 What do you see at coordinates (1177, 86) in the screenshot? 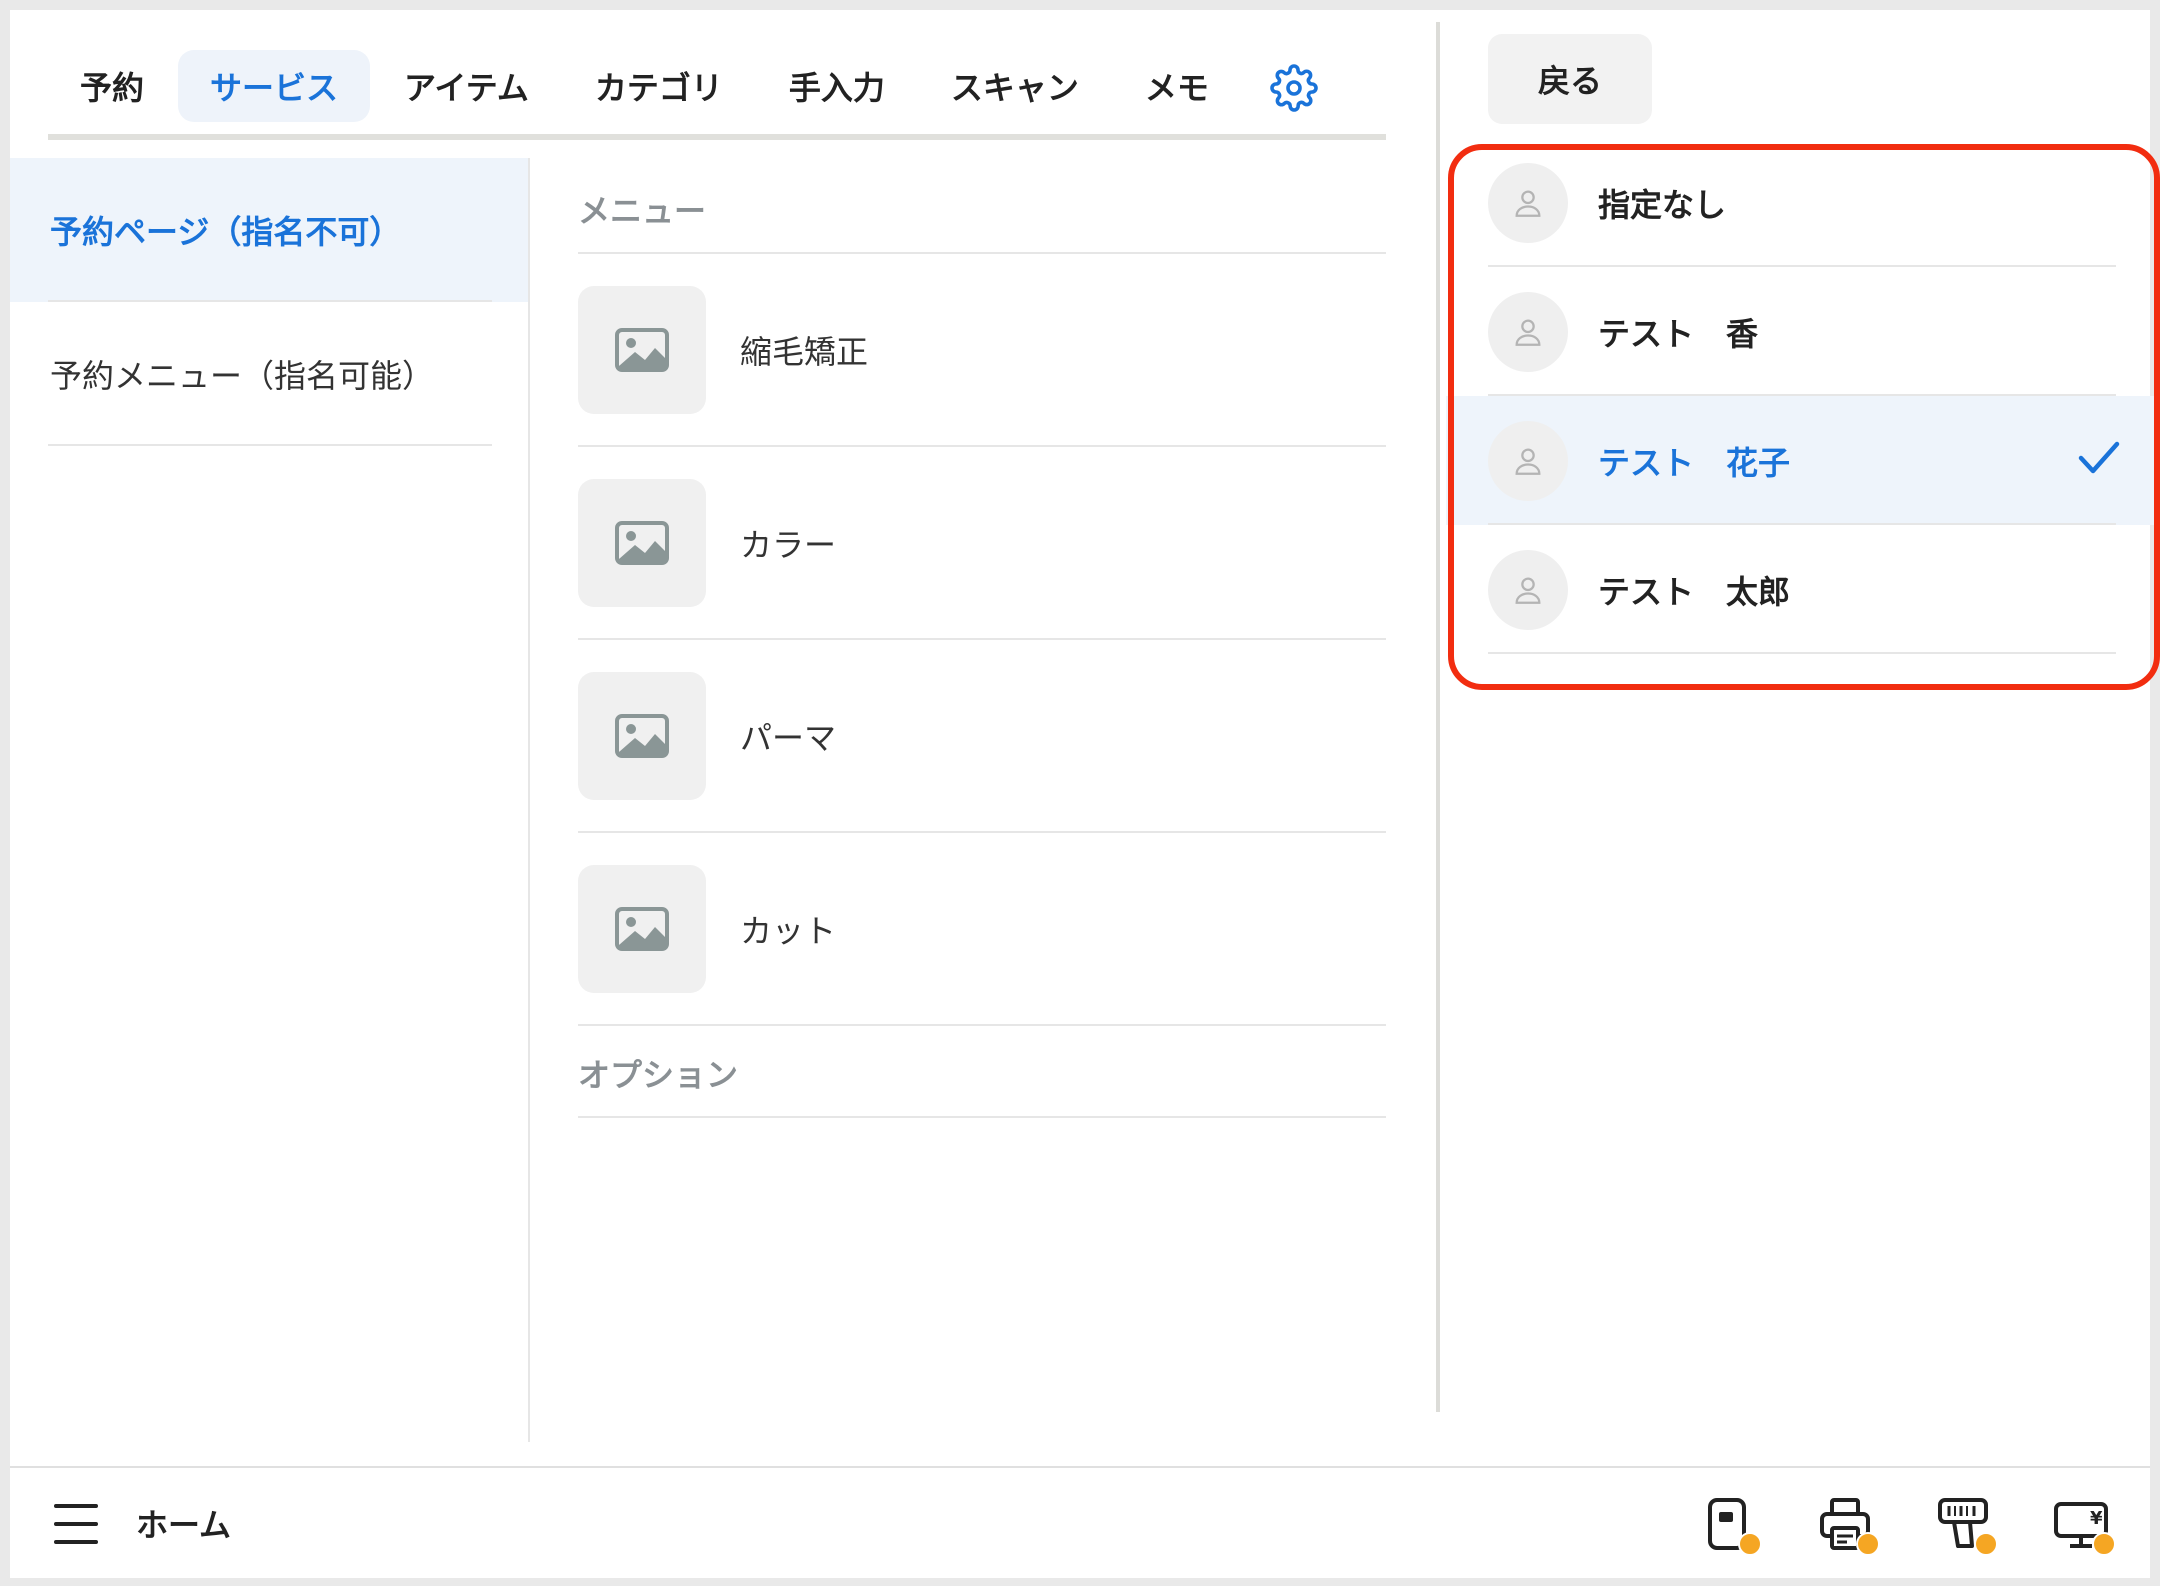
I see `tab-memo: メモ` at bounding box center [1177, 86].